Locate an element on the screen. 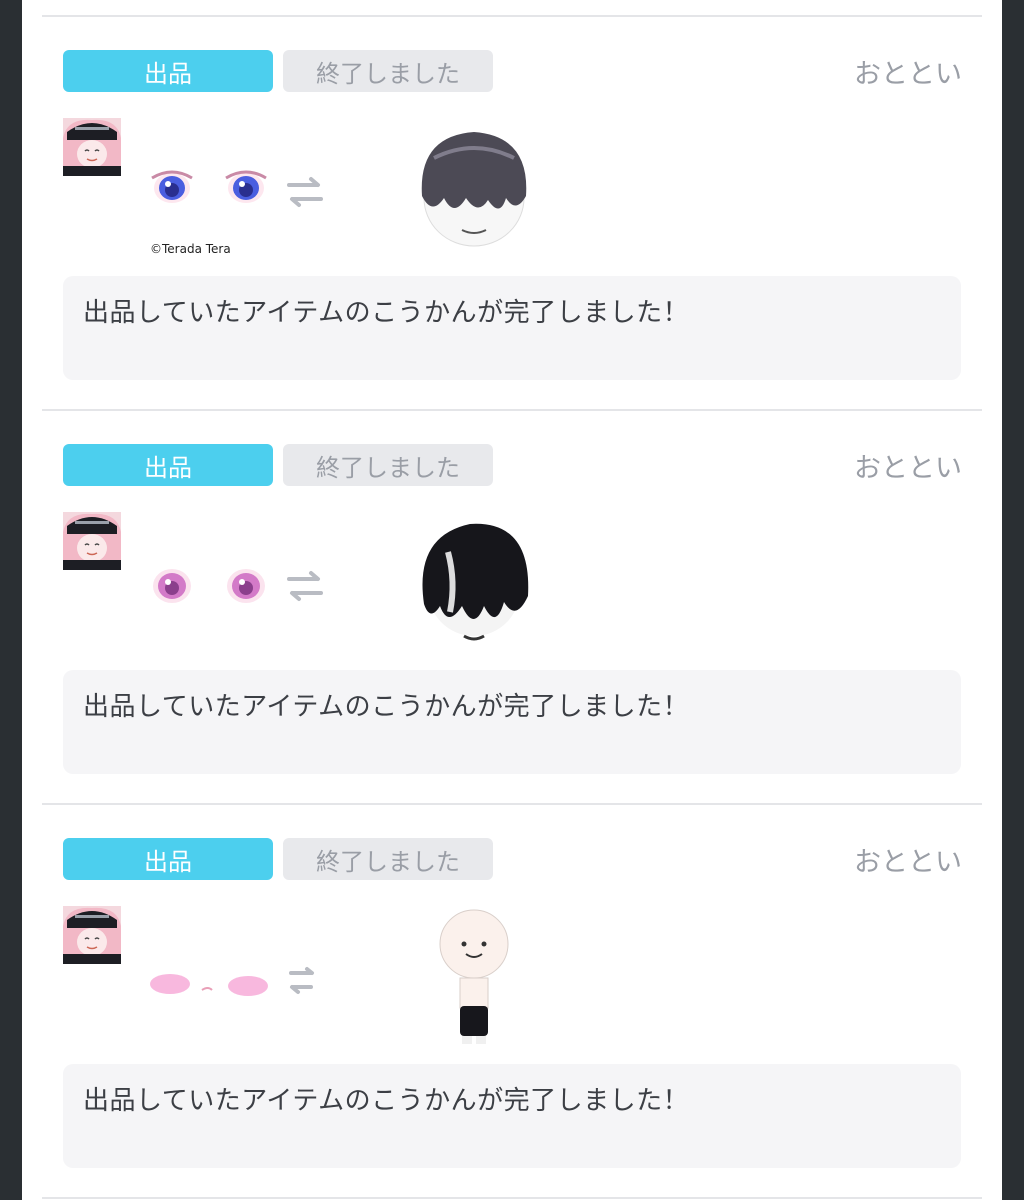  hair-gray-item is located at coordinates (474, 189).